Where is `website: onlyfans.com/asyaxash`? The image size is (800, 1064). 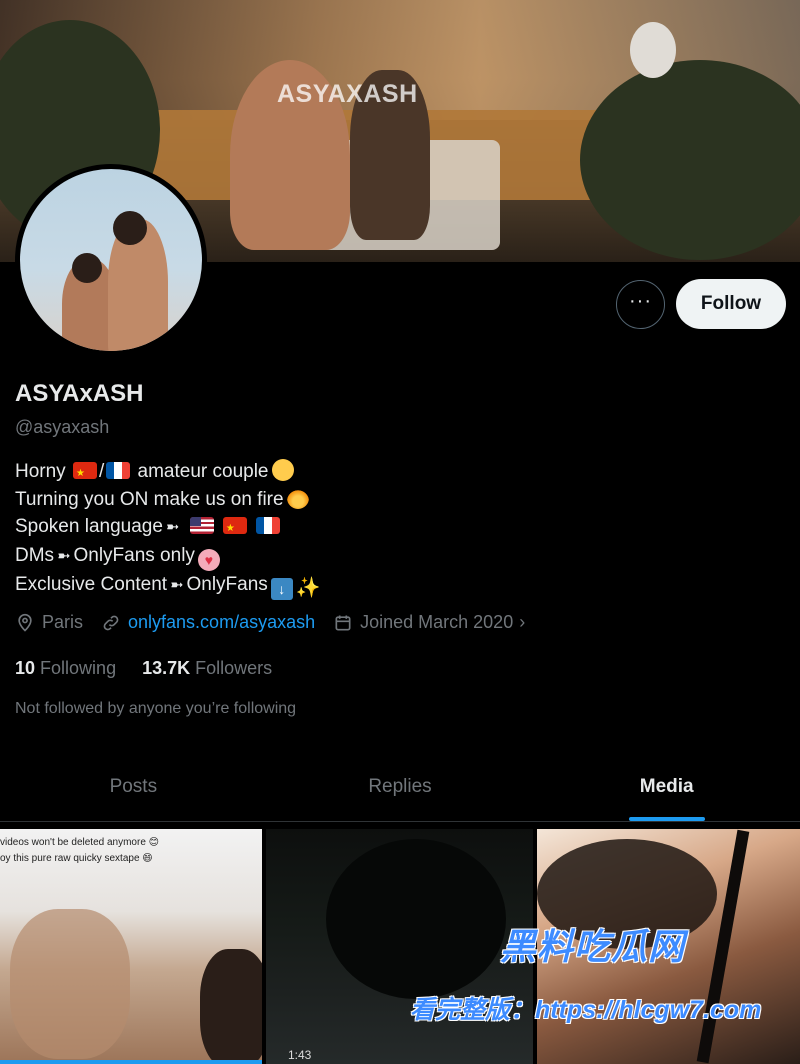
website: onlyfans.com/asyaxash is located at coordinates (208, 622).